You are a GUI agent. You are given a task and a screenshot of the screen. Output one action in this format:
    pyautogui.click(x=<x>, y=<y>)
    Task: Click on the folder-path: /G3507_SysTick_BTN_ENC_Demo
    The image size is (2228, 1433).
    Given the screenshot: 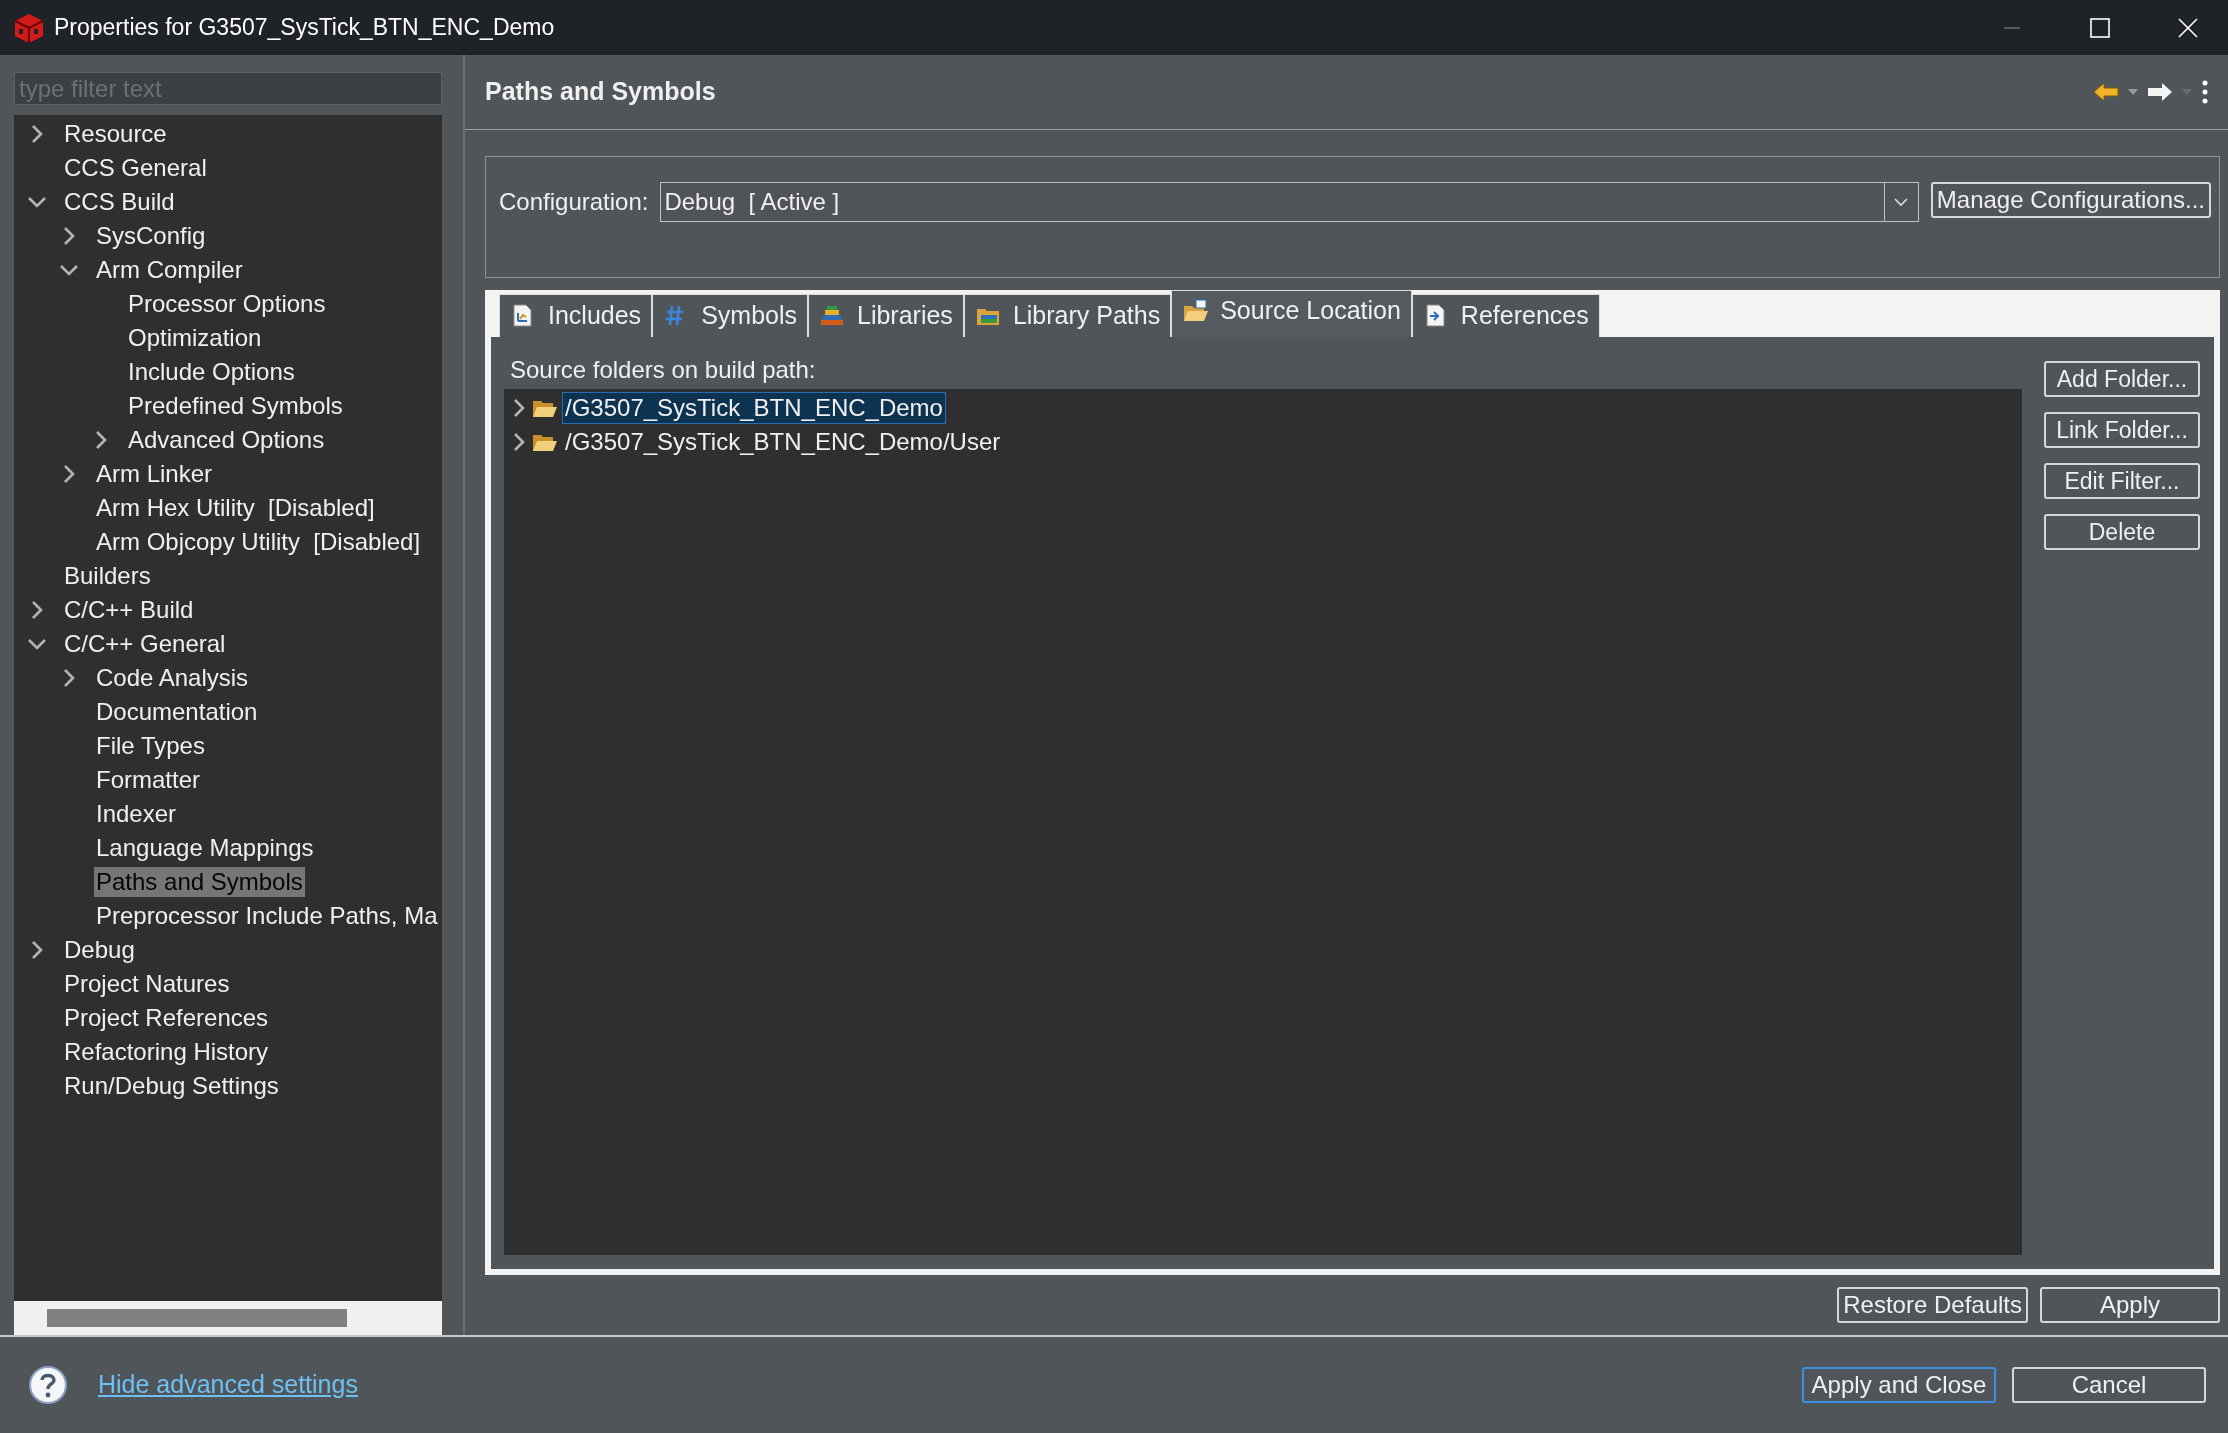 What is the action you would take?
    pyautogui.click(x=754, y=408)
    